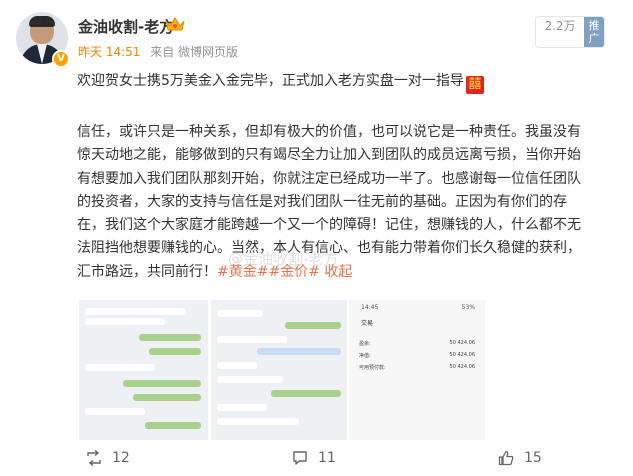 This screenshot has width=633, height=476. I want to click on trade-status-time: 14:45, so click(370, 307).